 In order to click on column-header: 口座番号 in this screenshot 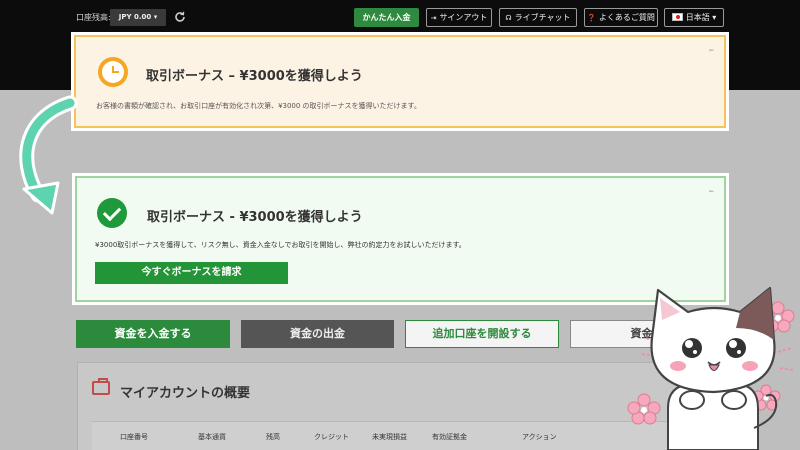, I will do `click(134, 437)`.